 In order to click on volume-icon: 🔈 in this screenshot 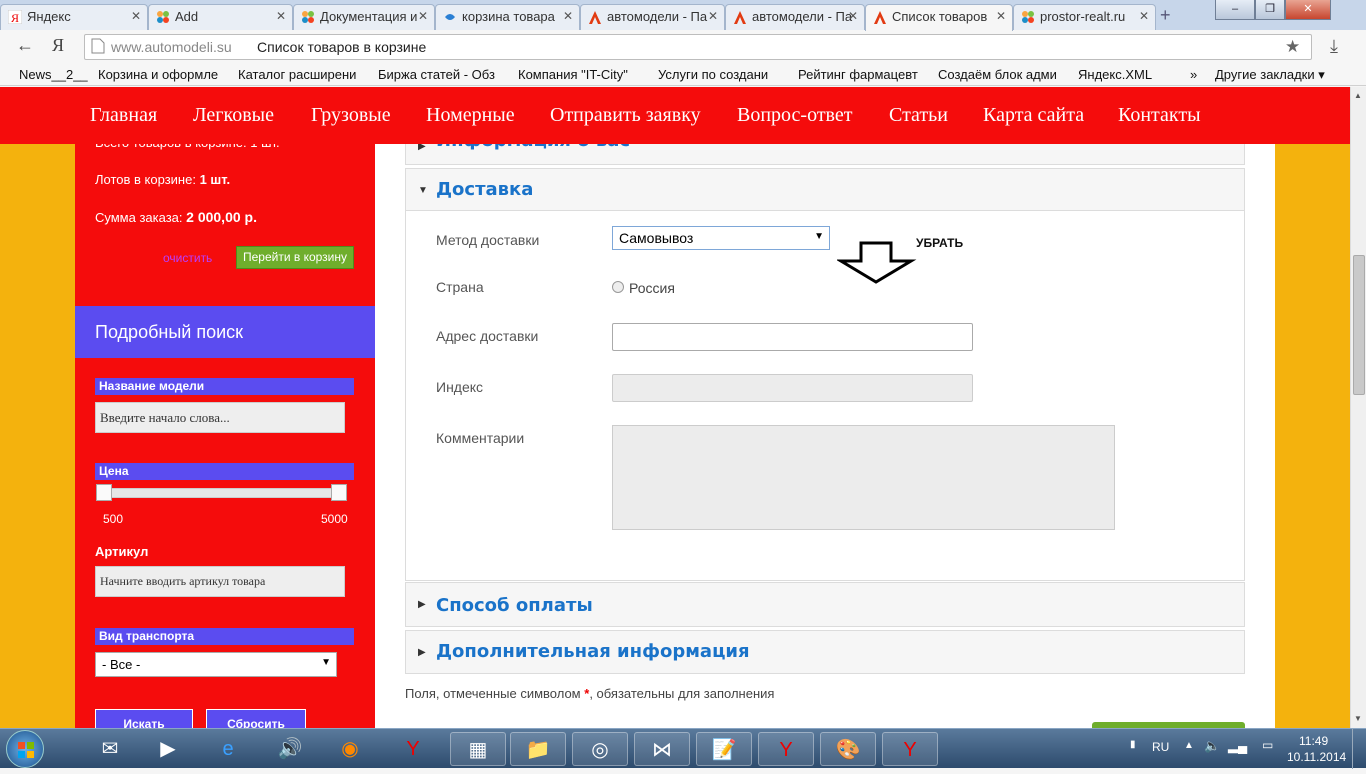, I will do `click(1212, 746)`.